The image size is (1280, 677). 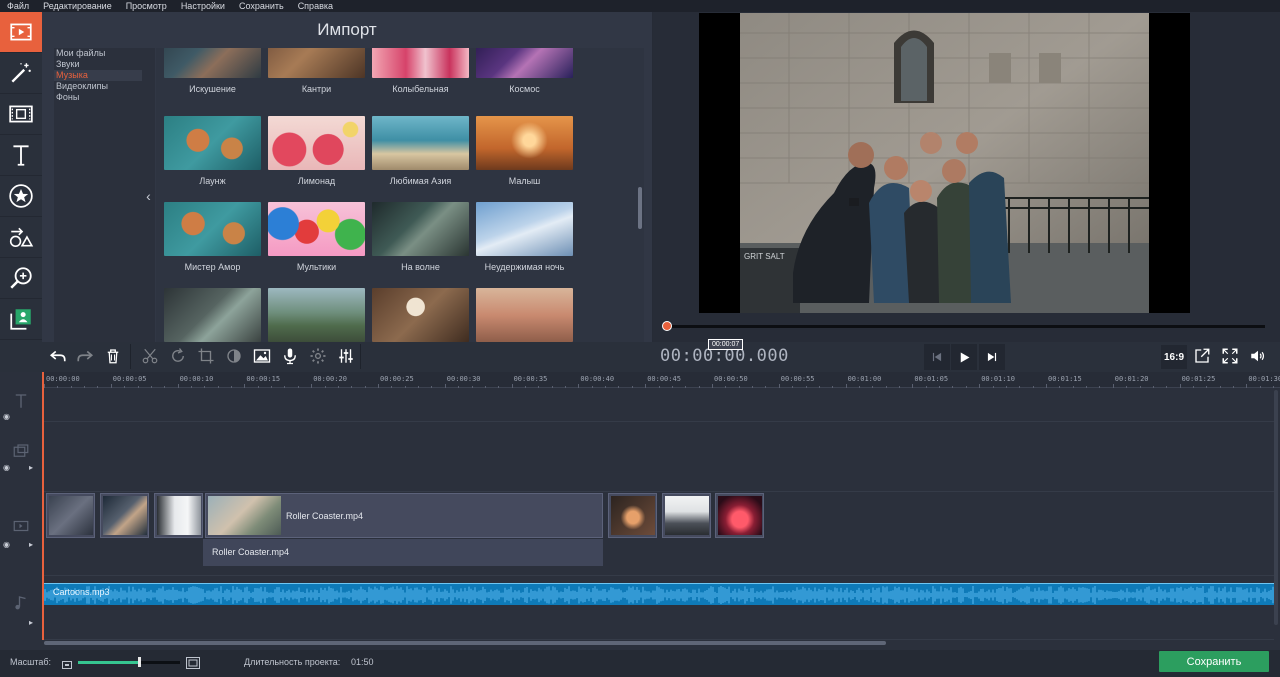 I want to click on zoom-slider, so click(x=129, y=662).